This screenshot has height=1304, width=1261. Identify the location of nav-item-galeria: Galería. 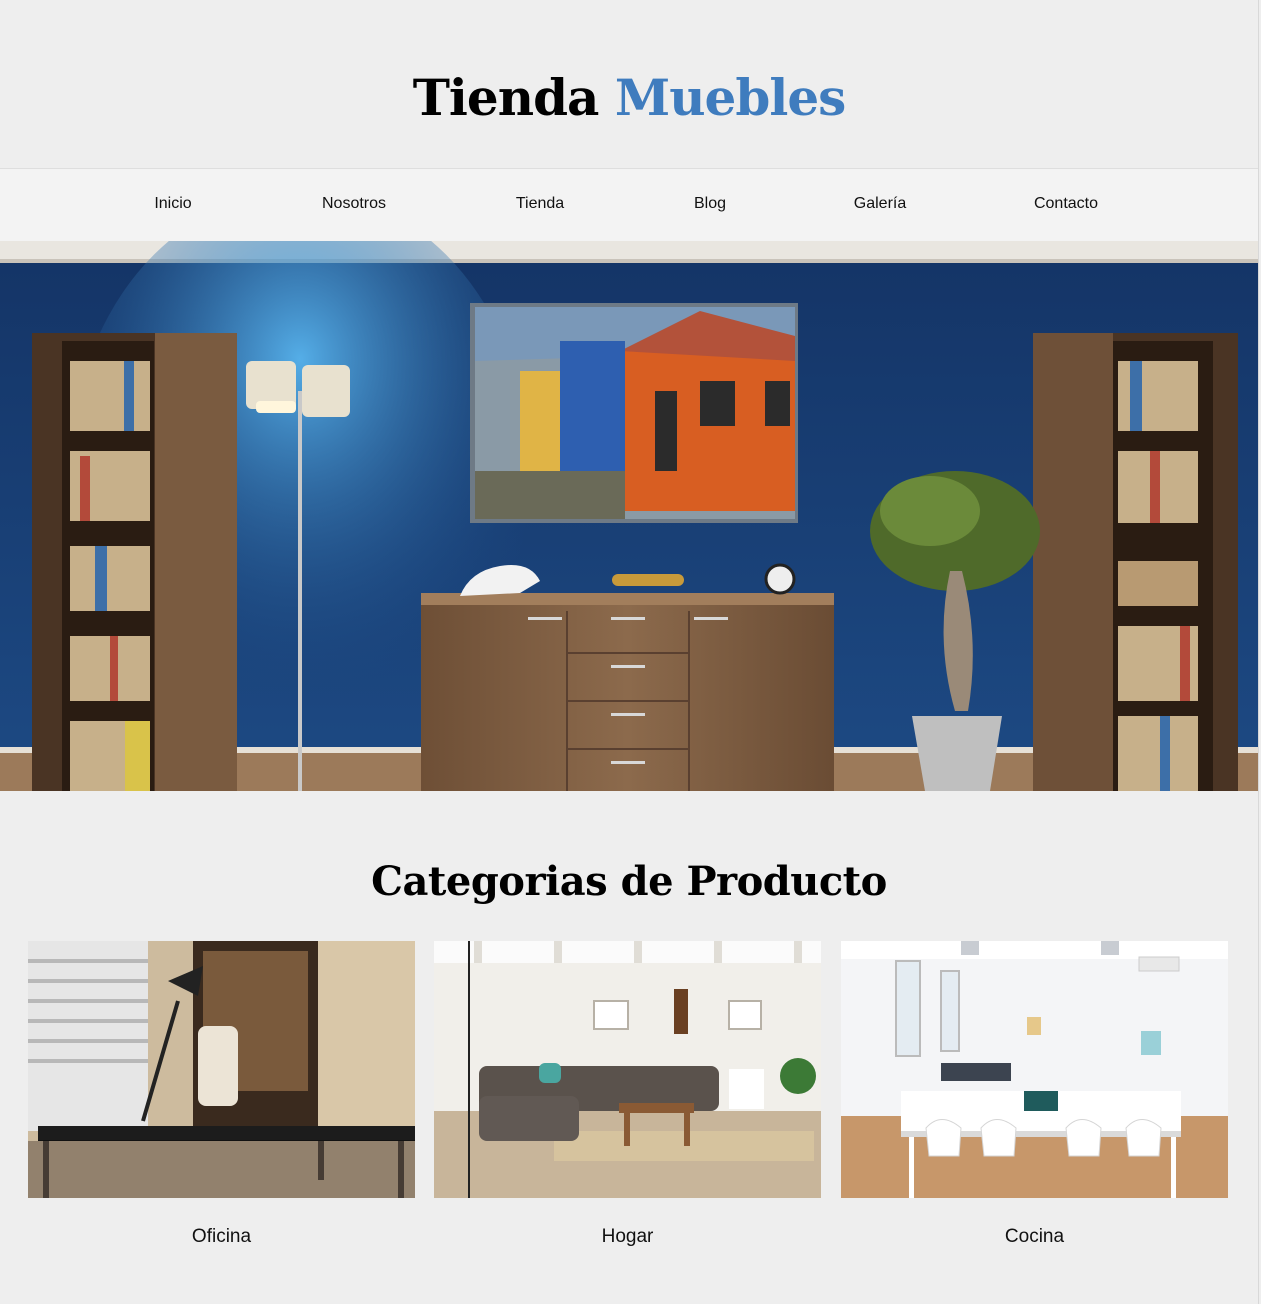
(880, 204).